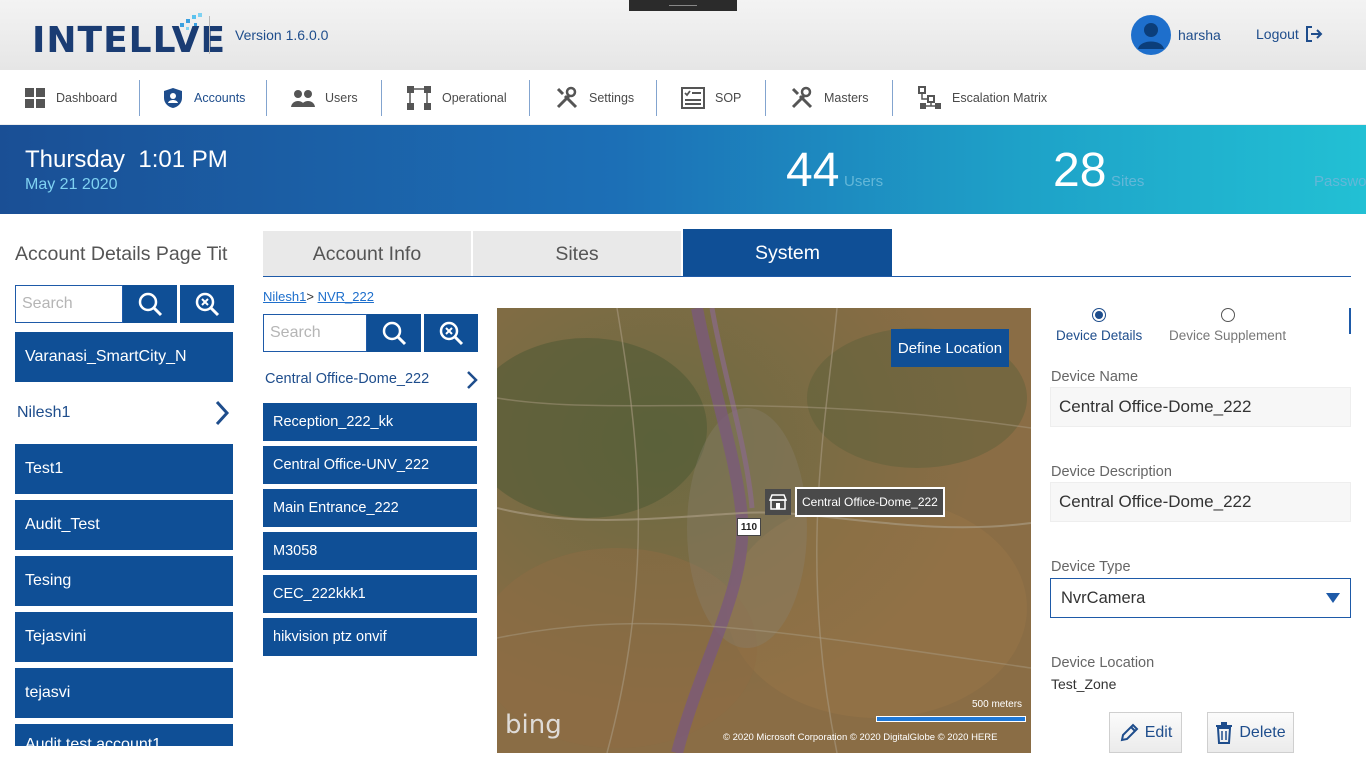  I want to click on hierarchy-icon, so click(929, 97).